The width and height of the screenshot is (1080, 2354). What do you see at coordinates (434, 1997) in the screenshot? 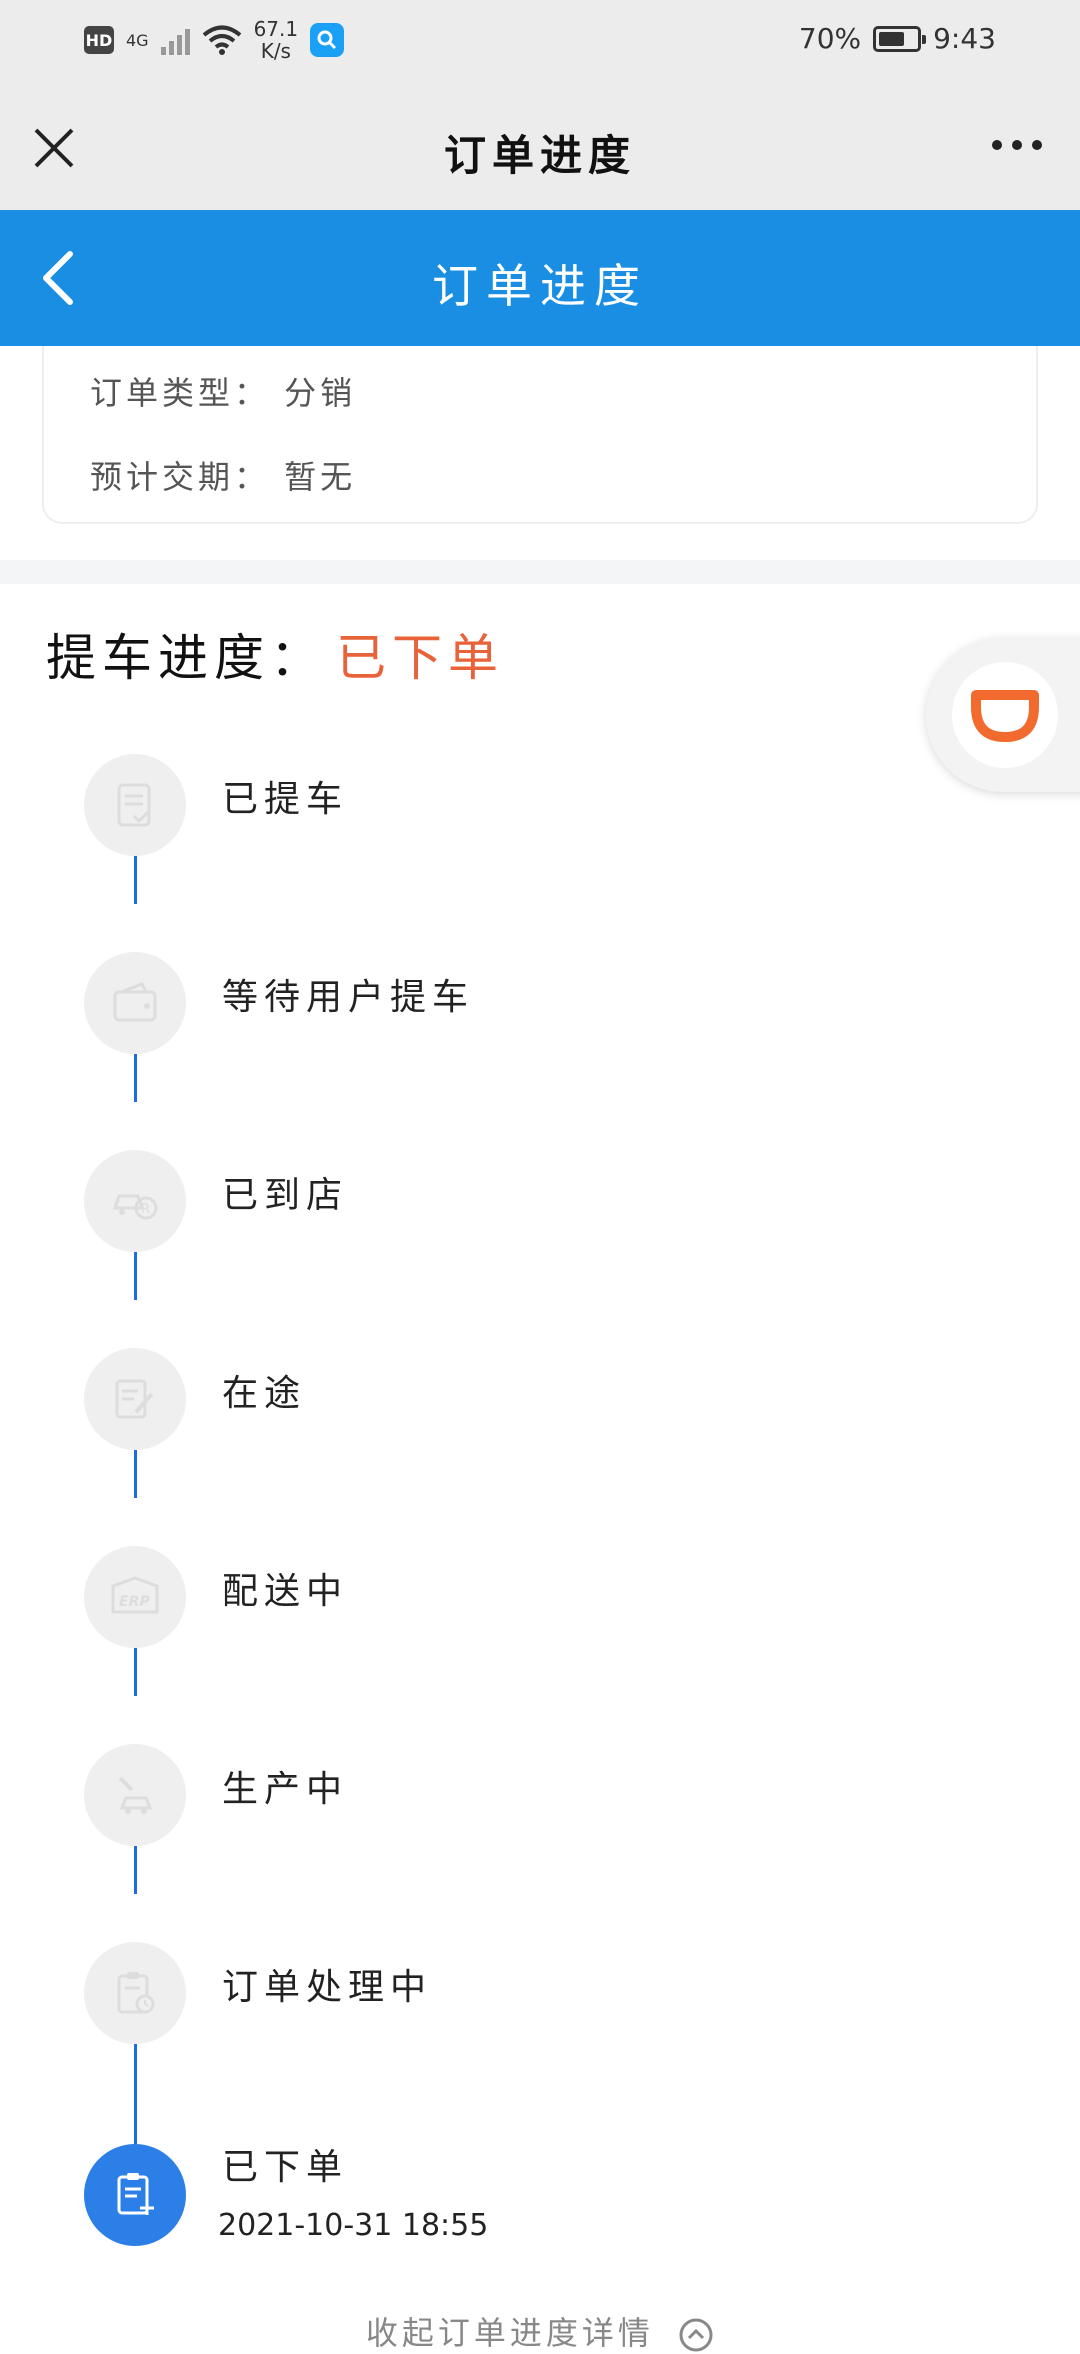
I see `timeline-step: 订单处理中` at bounding box center [434, 1997].